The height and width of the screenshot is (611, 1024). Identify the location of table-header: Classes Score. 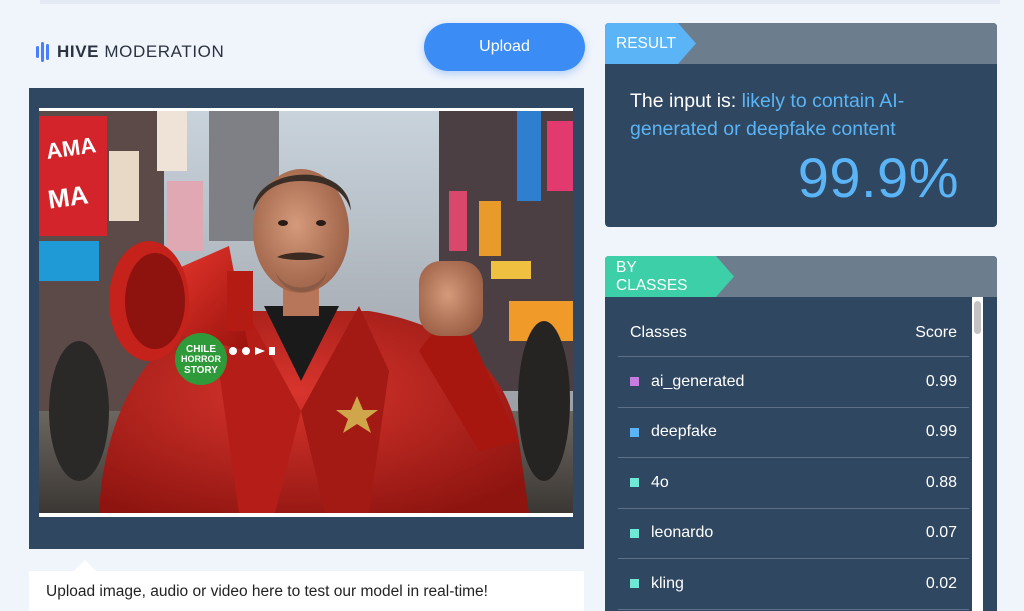
(793, 336).